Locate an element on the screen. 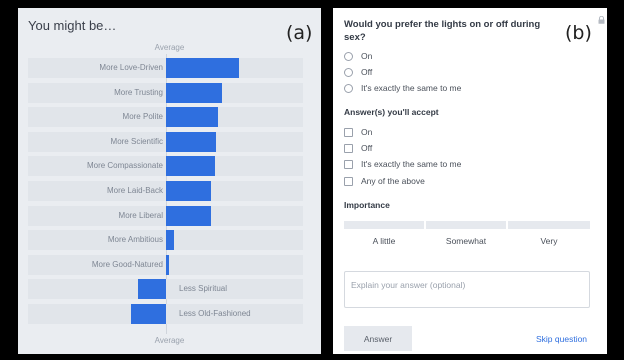  option-on: On is located at coordinates (358, 56).